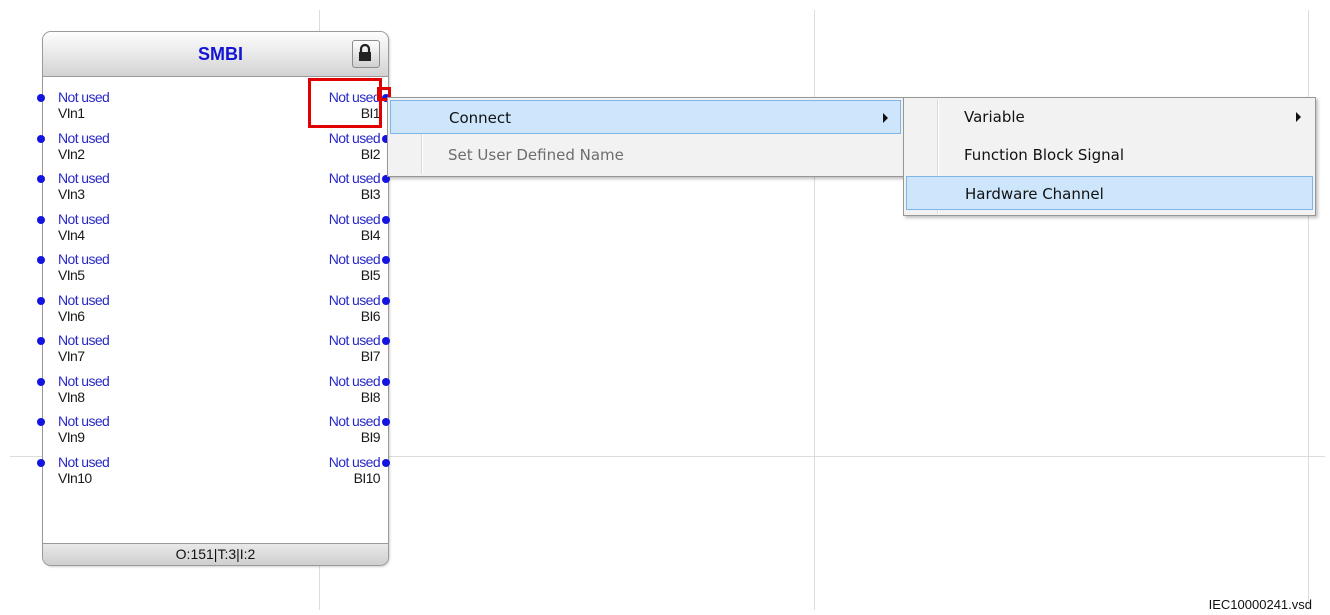 The width and height of the screenshot is (1330, 615). Describe the element at coordinates (370, 437) in the screenshot. I see `output-name-label: BI9` at that location.